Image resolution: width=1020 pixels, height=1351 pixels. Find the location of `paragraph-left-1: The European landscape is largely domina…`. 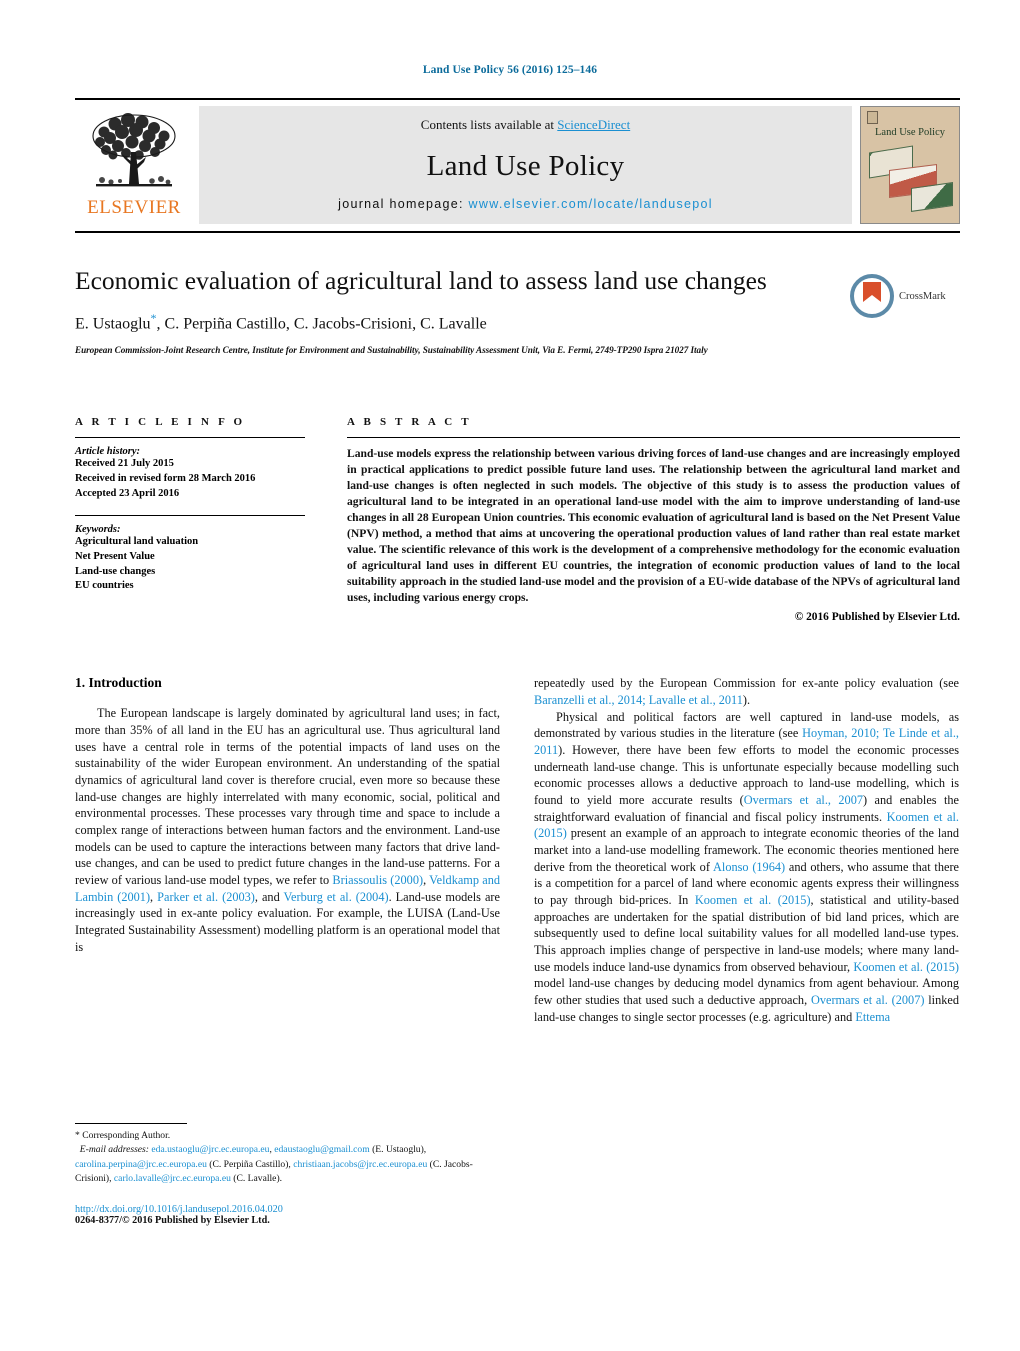

paragraph-left-1: The European landscape is largely domina… is located at coordinates (287, 830).